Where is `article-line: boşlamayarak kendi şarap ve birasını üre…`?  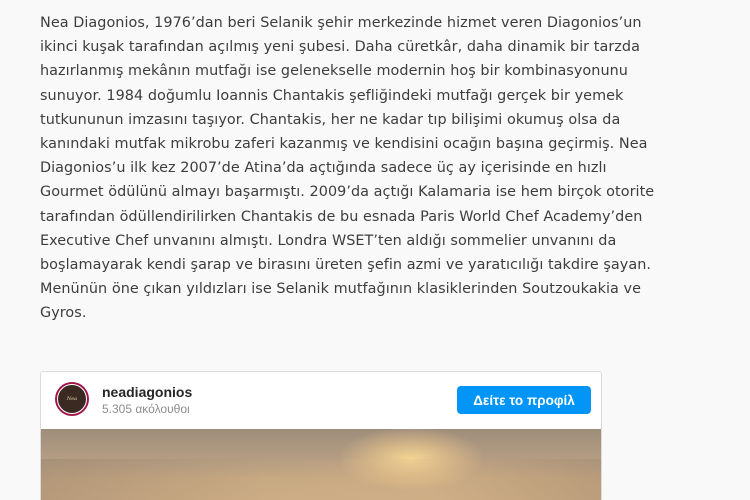 article-line: boşlamayarak kendi şarap ve birasını üre… is located at coordinates (345, 265).